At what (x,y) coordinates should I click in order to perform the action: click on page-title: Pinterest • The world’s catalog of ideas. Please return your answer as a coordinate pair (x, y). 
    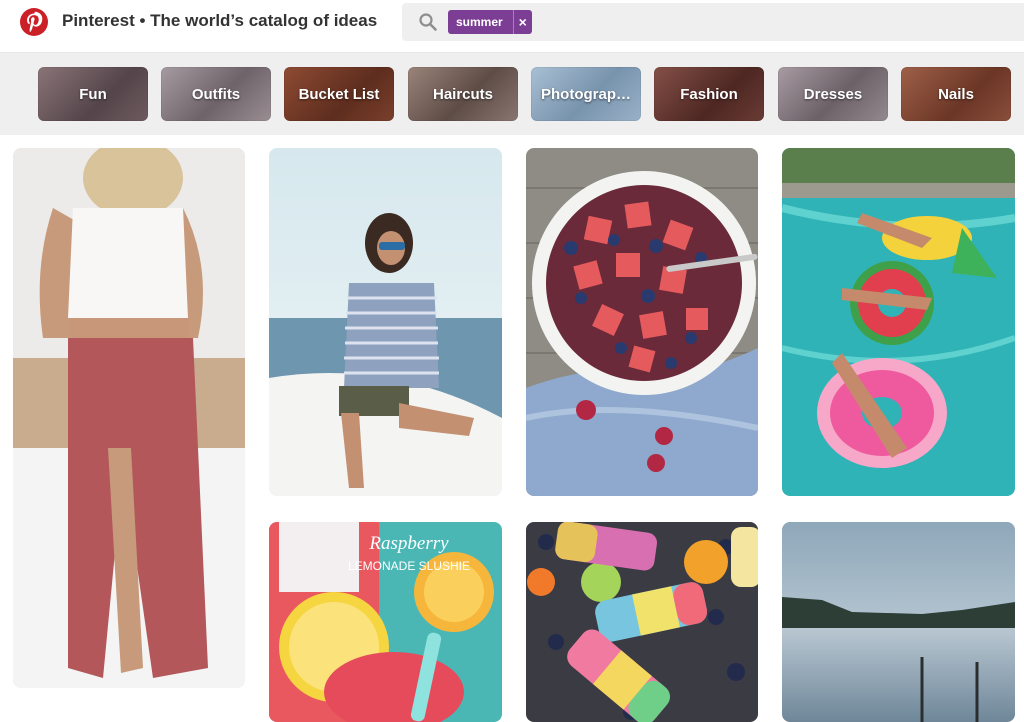
    Looking at the image, I should click on (220, 20).